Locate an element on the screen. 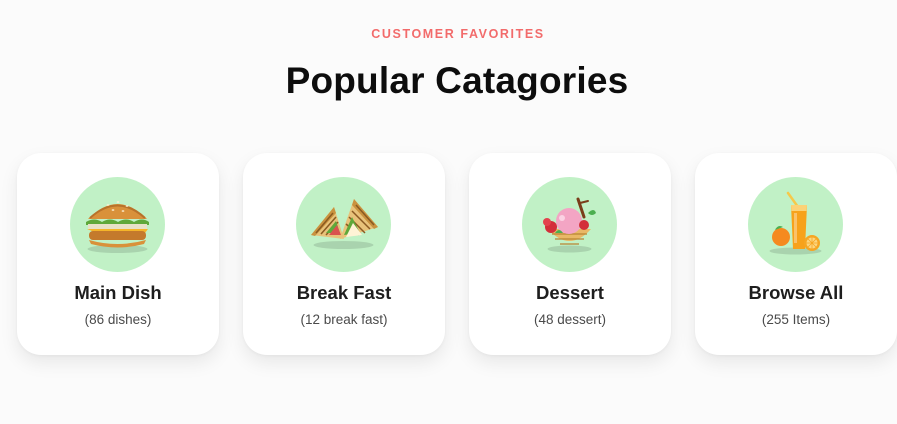 The width and height of the screenshot is (897, 424). category-count: (86 dishes) is located at coordinates (118, 319).